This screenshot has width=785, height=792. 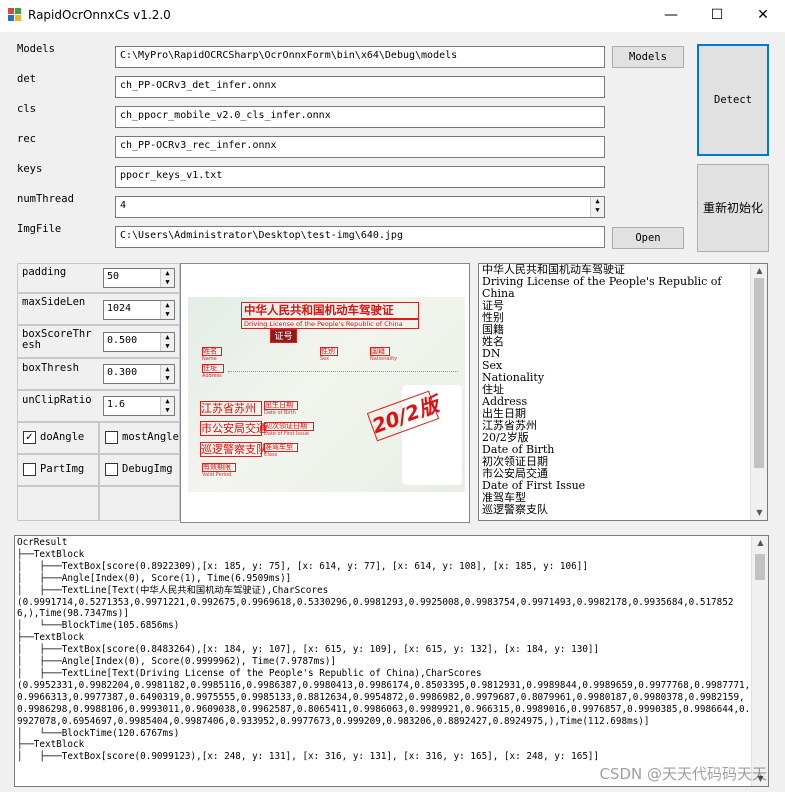 What do you see at coordinates (167, 342) in the screenshot?
I see `boxscorethresh-spin-icon: ▲ ▼` at bounding box center [167, 342].